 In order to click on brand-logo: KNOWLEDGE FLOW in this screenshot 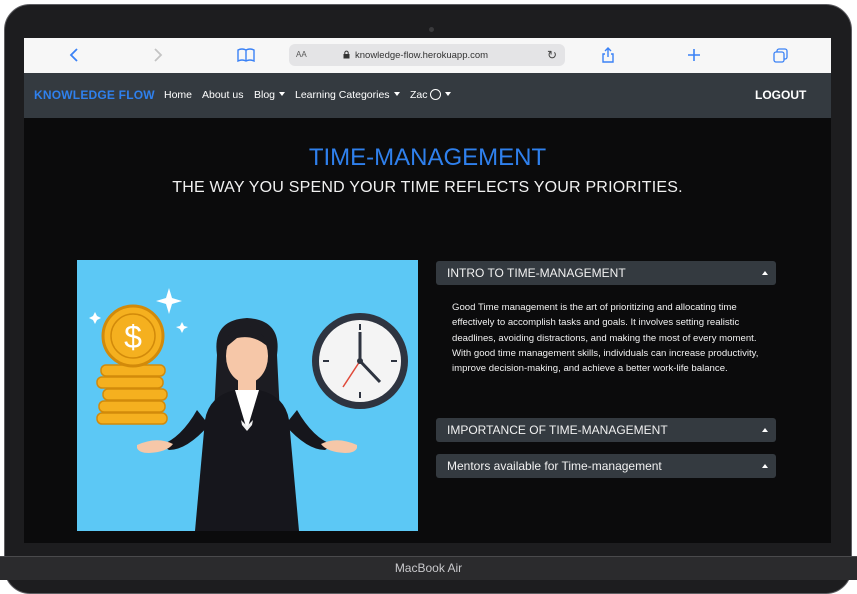, I will do `click(94, 95)`.